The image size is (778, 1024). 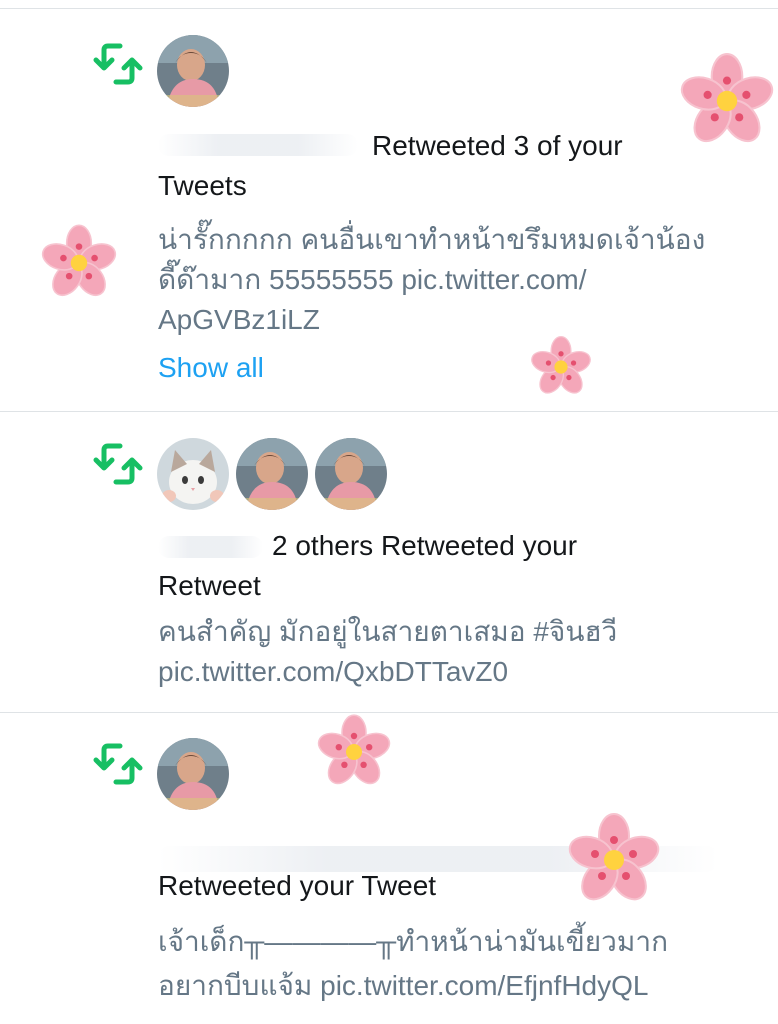 I want to click on tweet-text: คนสำคัญ มักอยู่ในสายตาเสมอ #จินฮวี, so click(x=387, y=632).